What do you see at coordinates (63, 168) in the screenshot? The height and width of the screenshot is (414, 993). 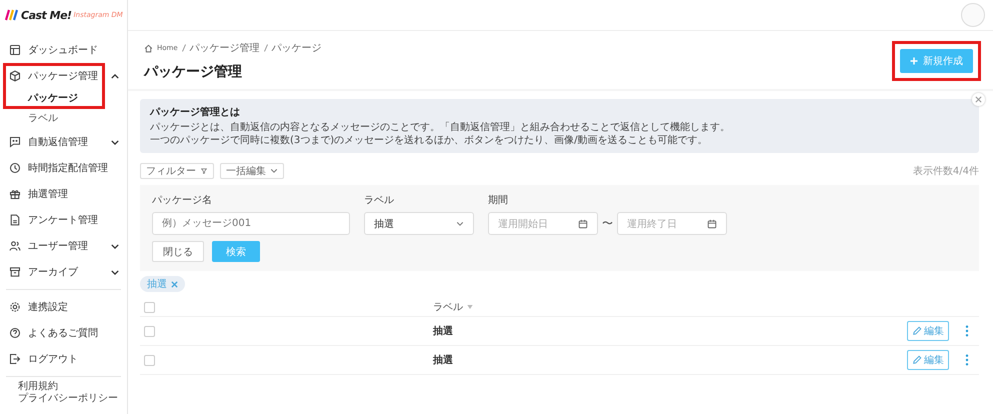 I see `sidebar-item: 時間指定配信管理` at bounding box center [63, 168].